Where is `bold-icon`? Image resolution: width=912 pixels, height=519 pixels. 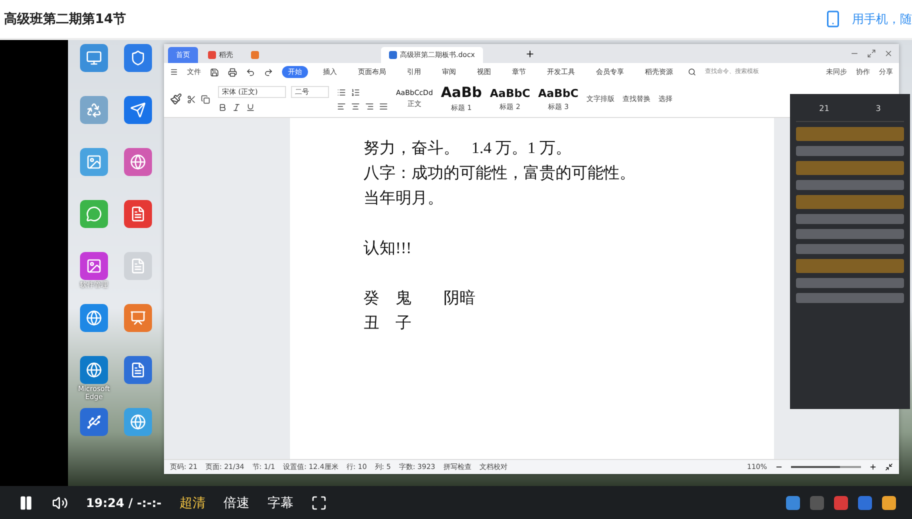
bold-icon is located at coordinates (222, 107).